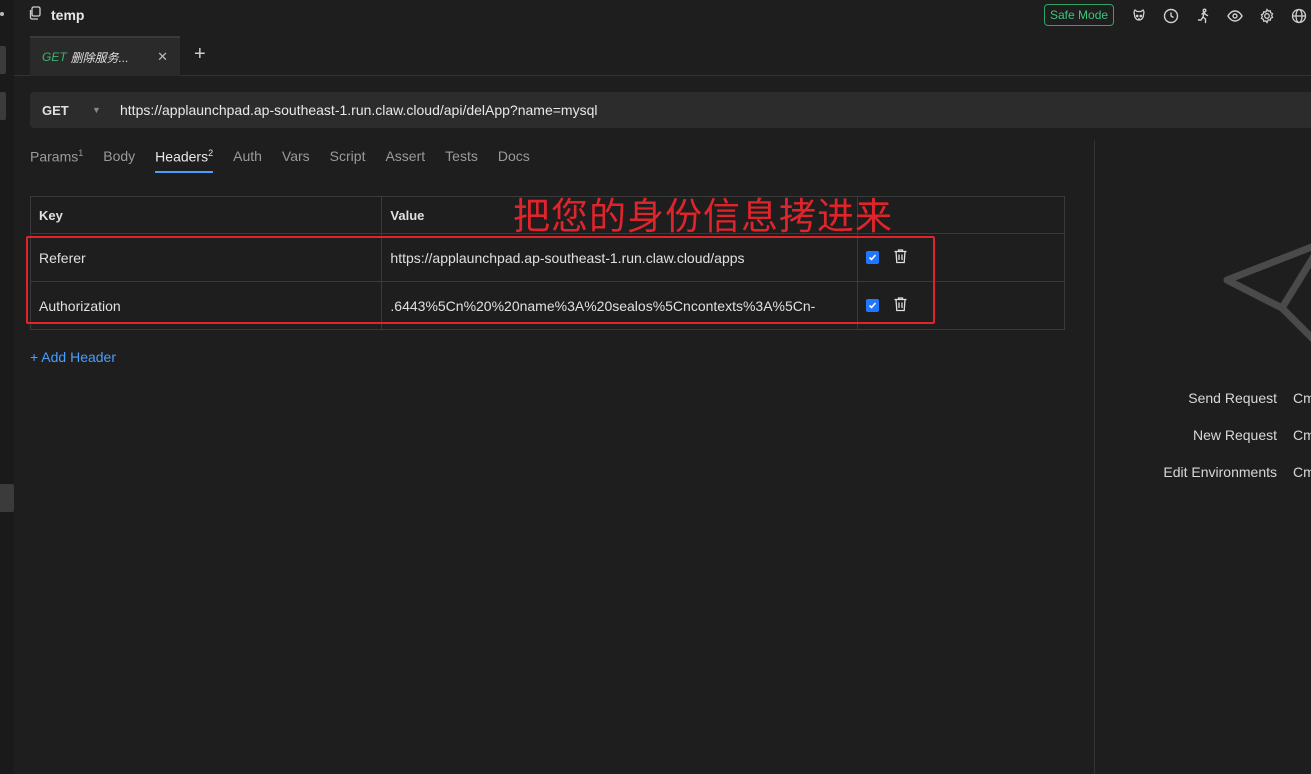 The width and height of the screenshot is (1311, 774). Describe the element at coordinates (73, 357) in the screenshot. I see `add-header-button: + Add Header` at that location.